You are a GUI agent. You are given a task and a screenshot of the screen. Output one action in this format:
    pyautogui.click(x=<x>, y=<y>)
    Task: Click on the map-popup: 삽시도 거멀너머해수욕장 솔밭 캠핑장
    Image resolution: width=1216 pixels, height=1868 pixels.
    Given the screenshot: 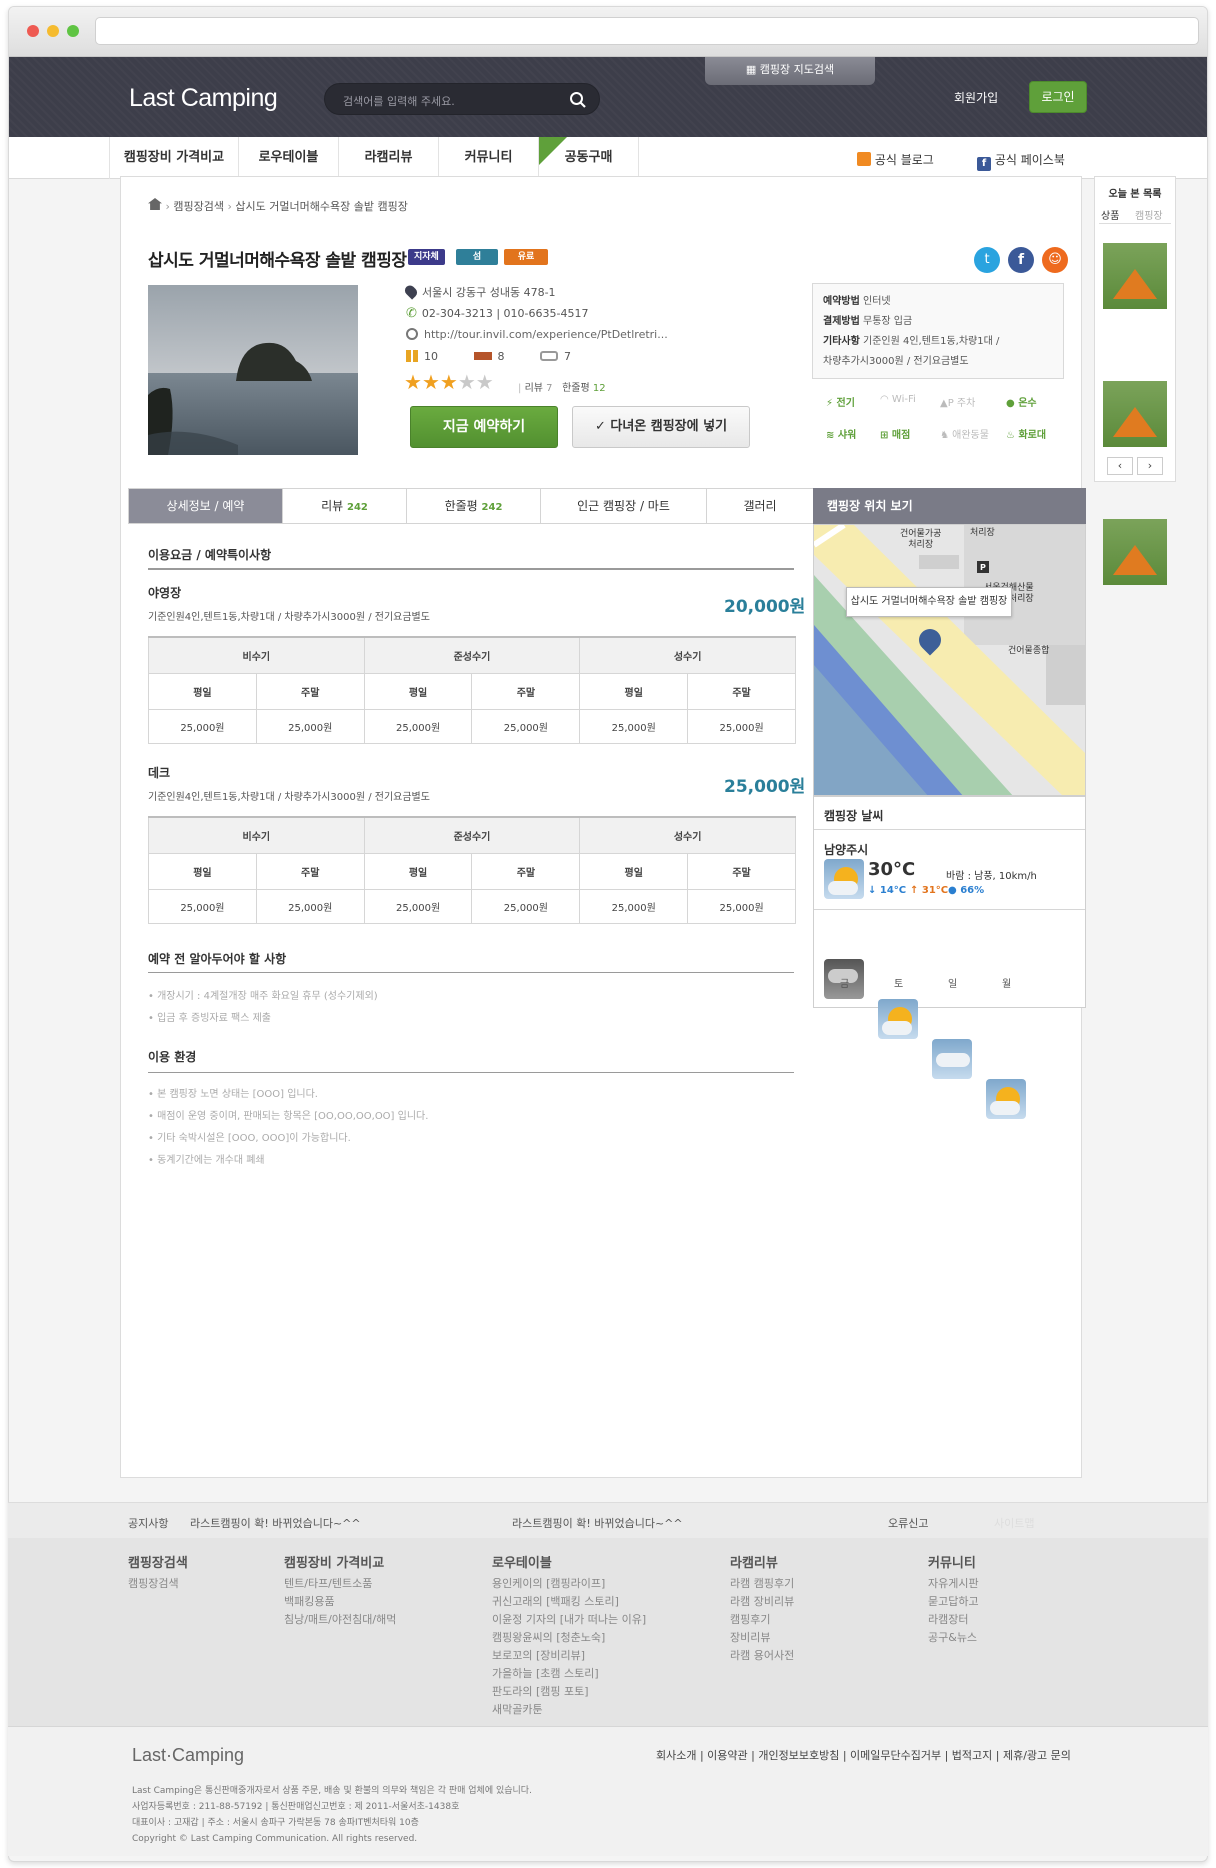 What is the action you would take?
    pyautogui.click(x=929, y=602)
    